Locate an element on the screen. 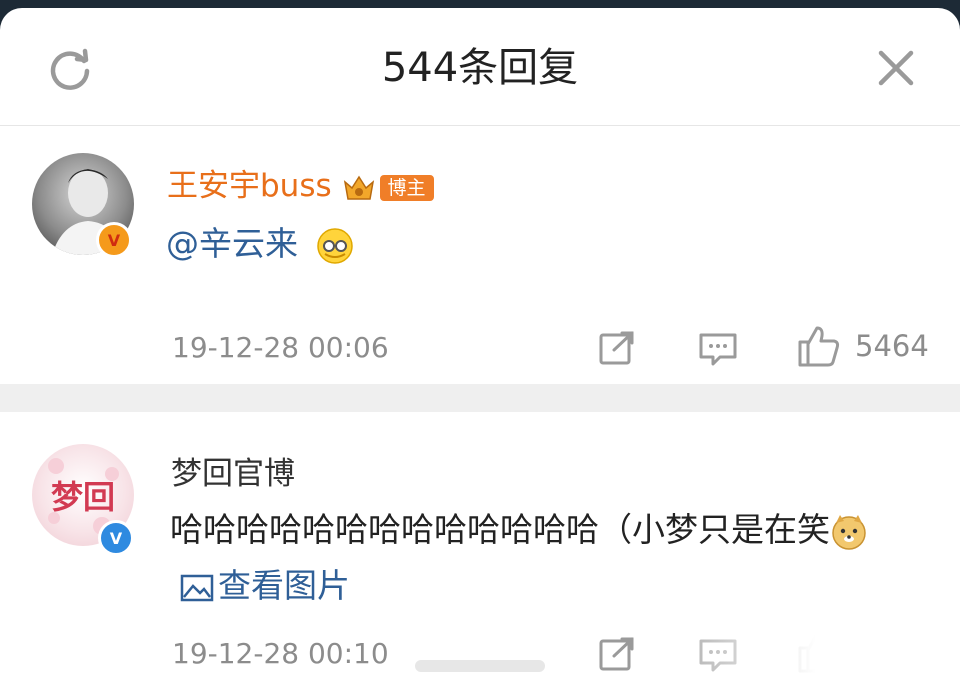 The width and height of the screenshot is (960, 695). image-icon is located at coordinates (197, 587).